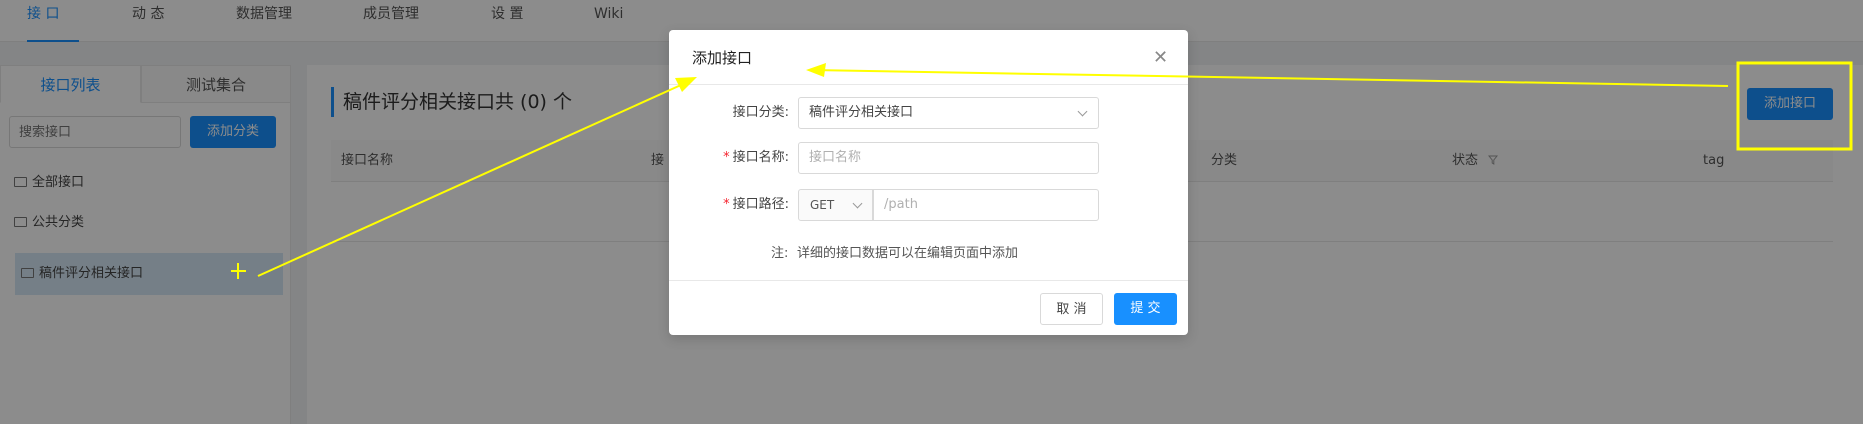 This screenshot has width=1863, height=424. Describe the element at coordinates (1071, 309) in the screenshot. I see `cancel-button: 取 消` at that location.